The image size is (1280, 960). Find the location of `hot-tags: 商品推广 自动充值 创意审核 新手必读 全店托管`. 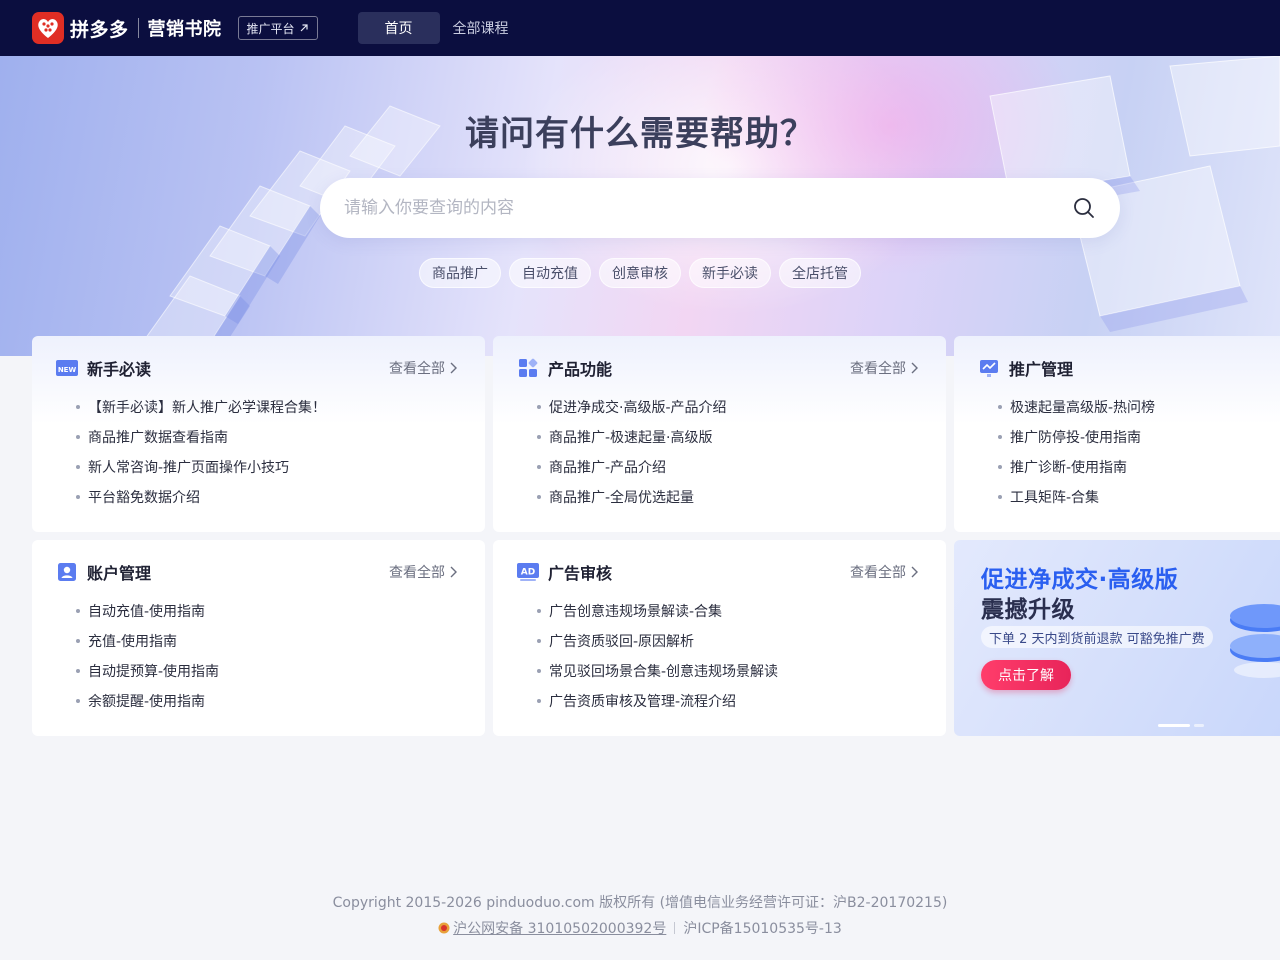

hot-tags: 商品推广 自动充值 创意审核 新手必读 全店托管 is located at coordinates (640, 273).